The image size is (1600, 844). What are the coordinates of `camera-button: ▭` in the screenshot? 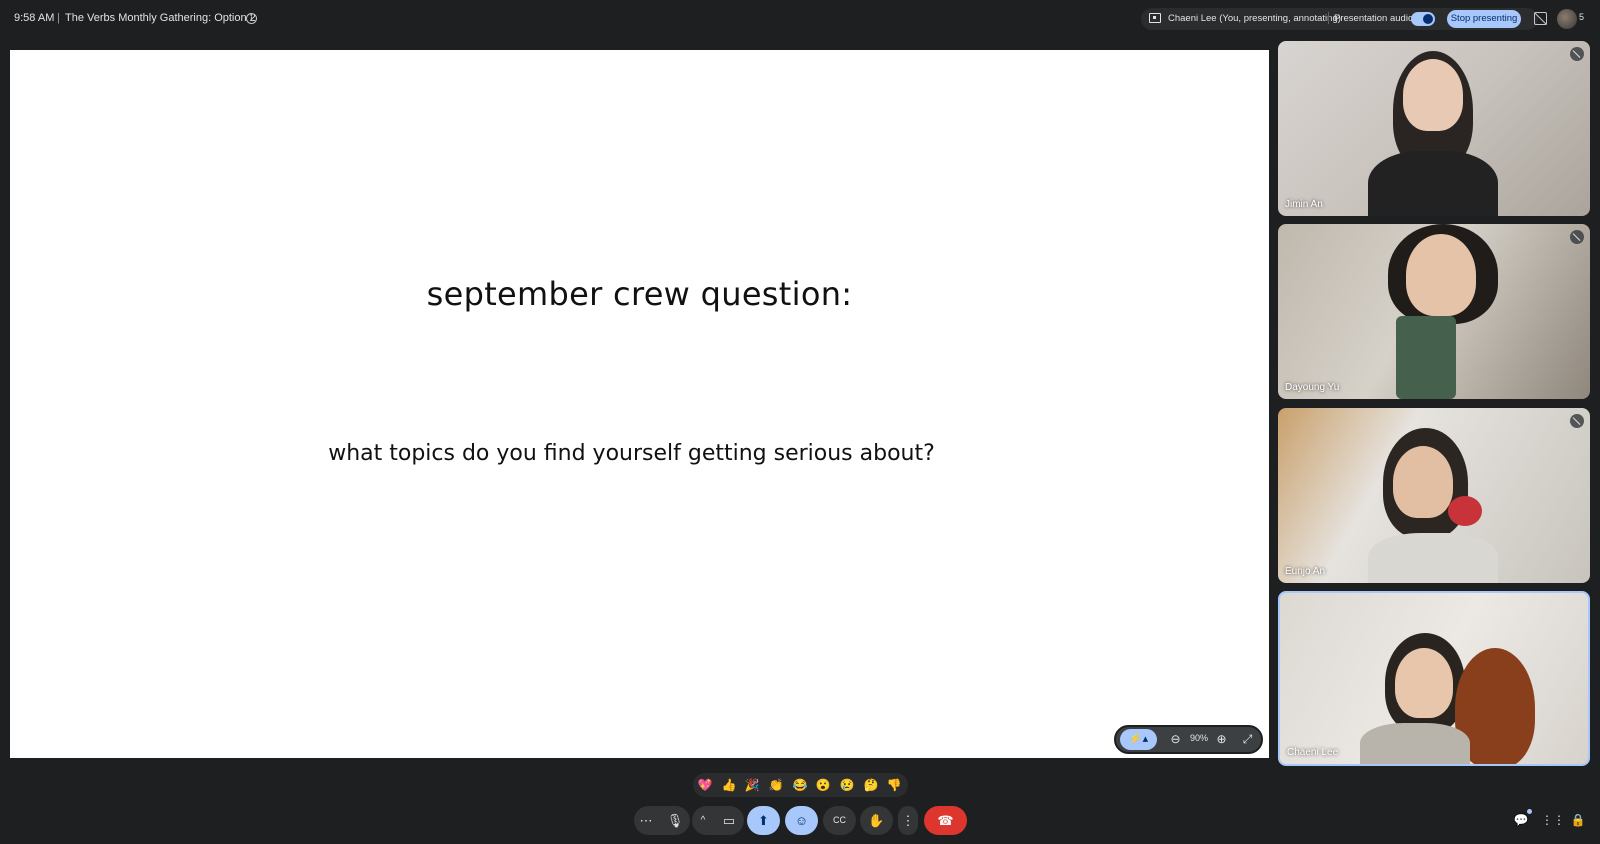 It's located at (729, 820).